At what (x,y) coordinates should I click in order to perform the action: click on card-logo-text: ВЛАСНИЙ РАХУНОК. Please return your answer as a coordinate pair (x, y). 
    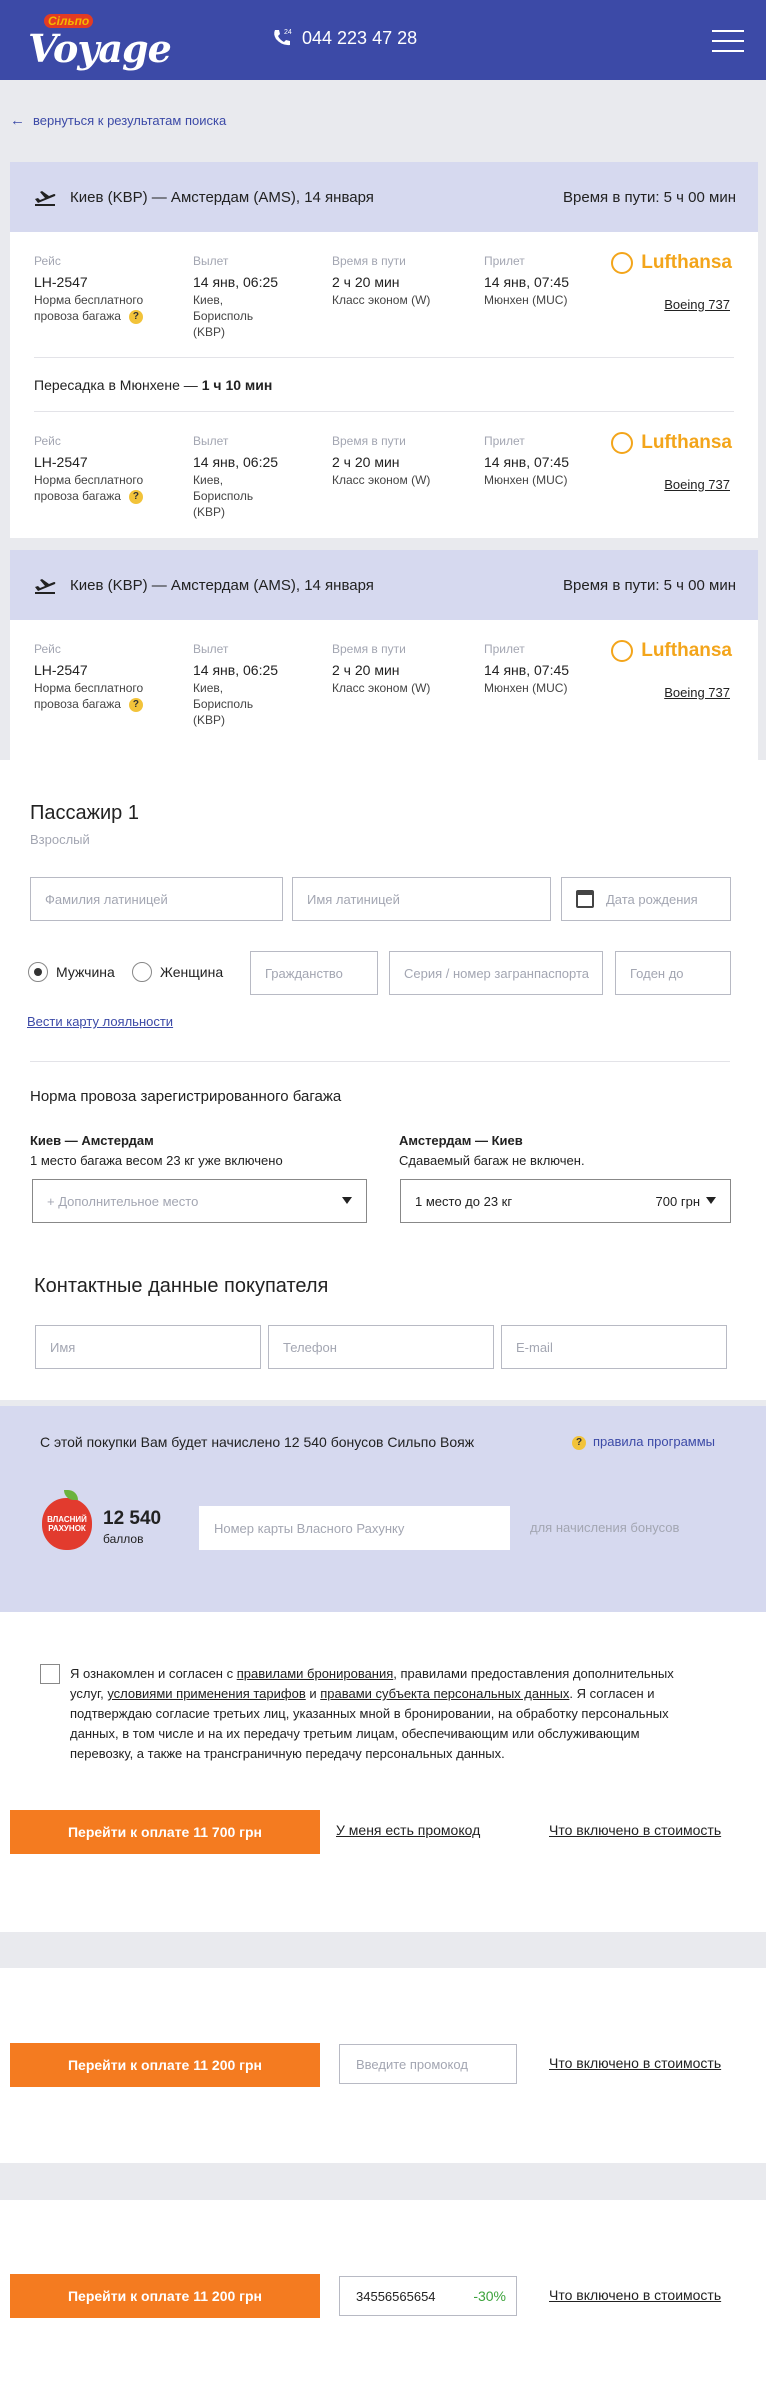
    Looking at the image, I should click on (67, 1524).